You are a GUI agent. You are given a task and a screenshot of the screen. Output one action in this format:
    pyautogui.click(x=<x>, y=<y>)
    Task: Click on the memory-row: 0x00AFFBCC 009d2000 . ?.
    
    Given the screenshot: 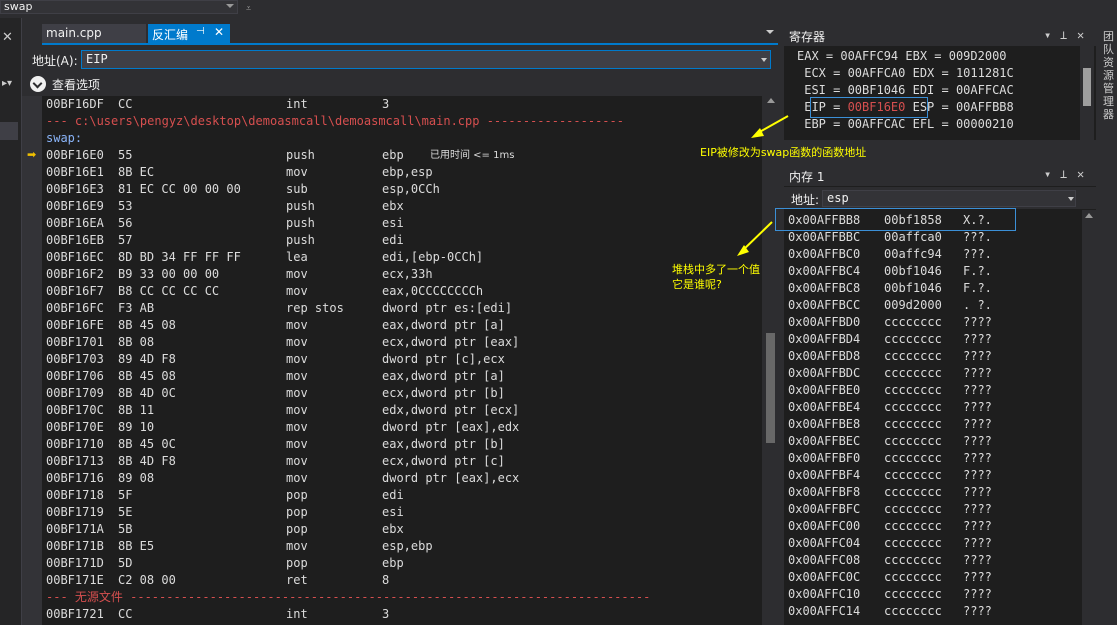 What is the action you would take?
    pyautogui.click(x=933, y=305)
    